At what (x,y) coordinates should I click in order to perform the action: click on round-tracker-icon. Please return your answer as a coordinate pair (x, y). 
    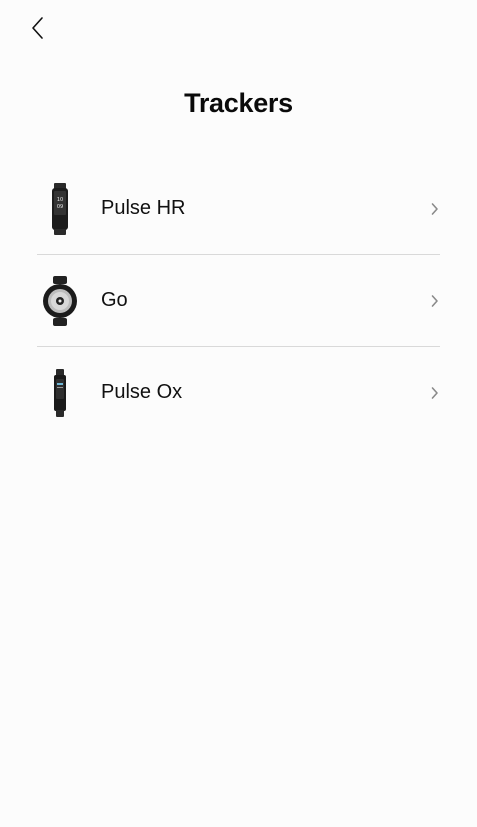
    Looking at the image, I should click on (60, 301).